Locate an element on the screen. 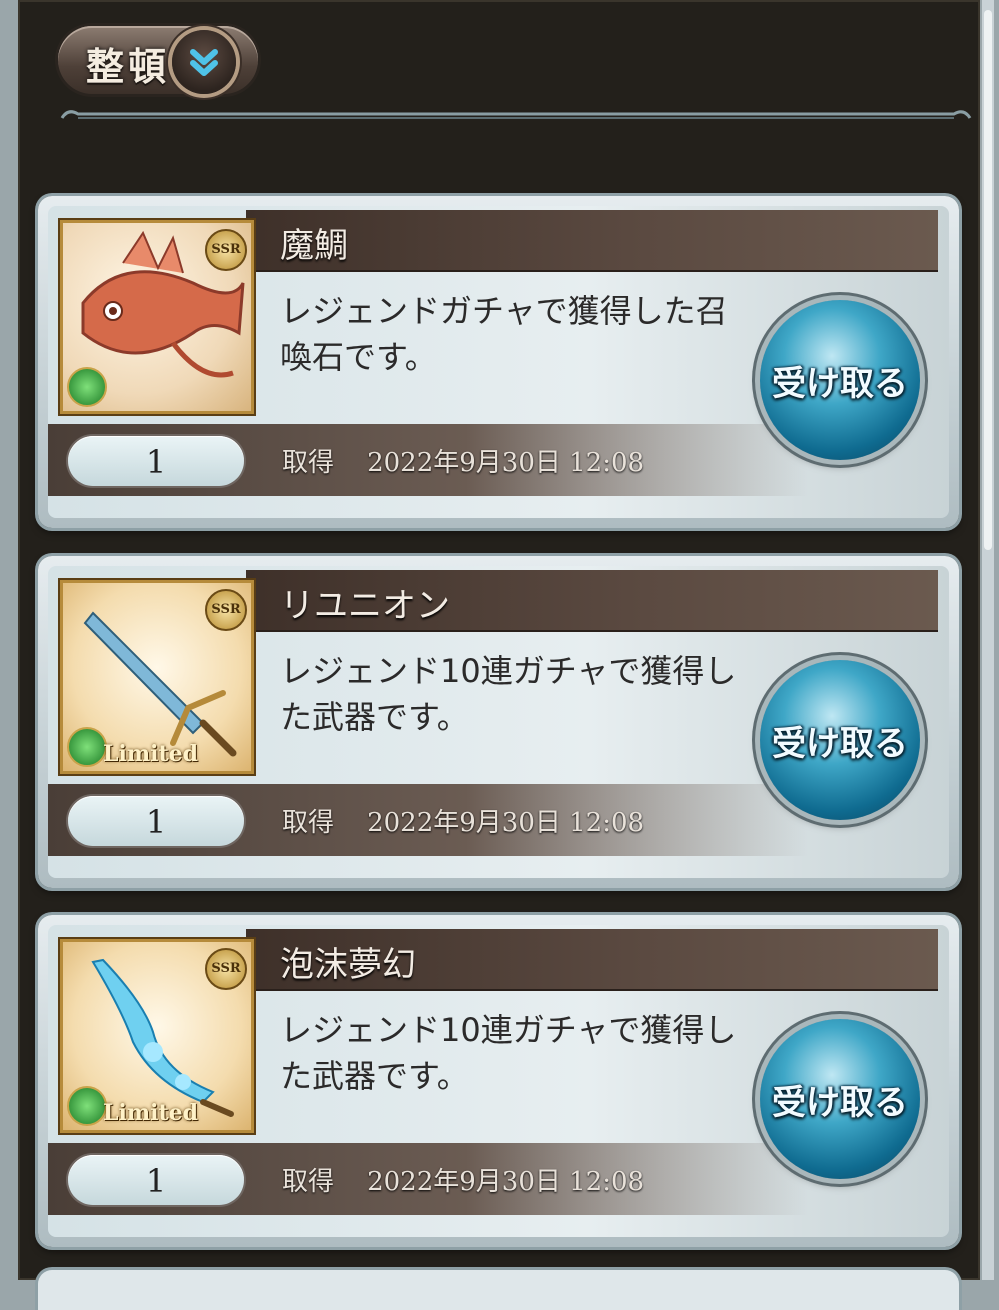 Image resolution: width=999 pixels, height=1310 pixels. scrollbar-thumb is located at coordinates (988, 280).